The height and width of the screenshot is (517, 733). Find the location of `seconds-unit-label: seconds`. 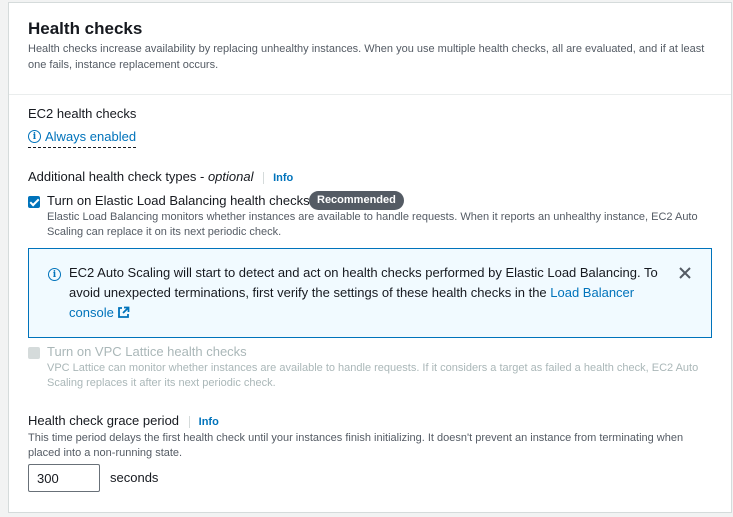

seconds-unit-label: seconds is located at coordinates (134, 477).